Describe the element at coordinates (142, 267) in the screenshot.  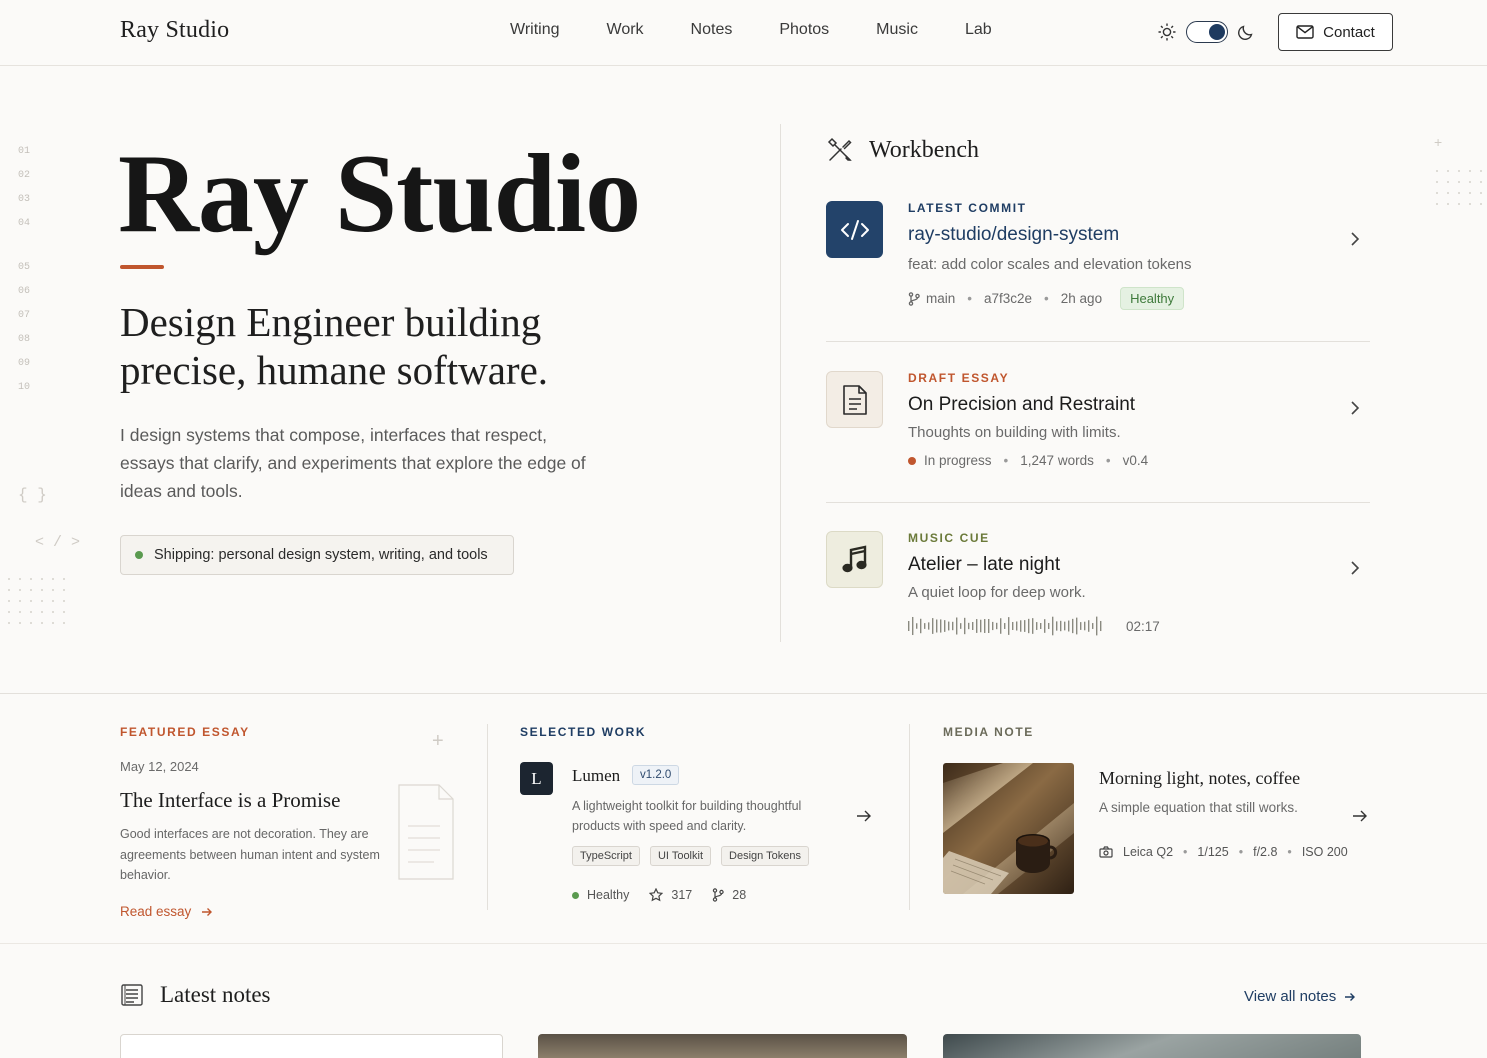
I see `accent-rule` at that location.